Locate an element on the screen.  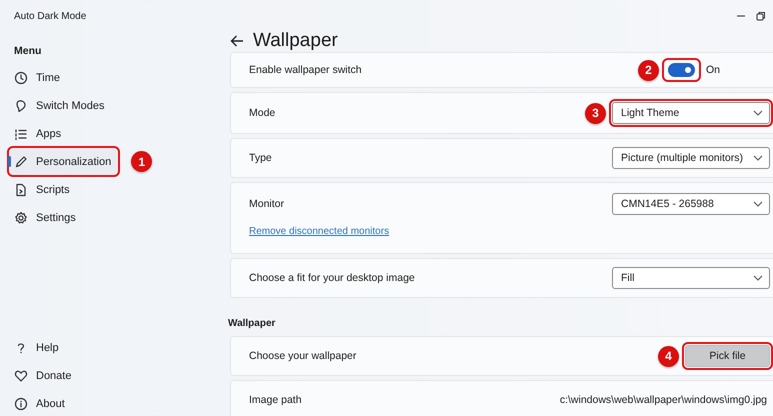
info-icon is located at coordinates (21, 403).